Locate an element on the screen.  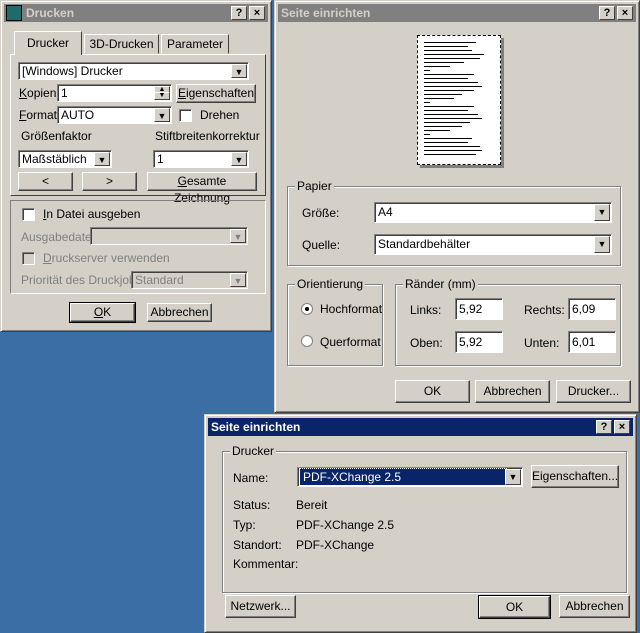
printer-name-label: Name: is located at coordinates (251, 478).